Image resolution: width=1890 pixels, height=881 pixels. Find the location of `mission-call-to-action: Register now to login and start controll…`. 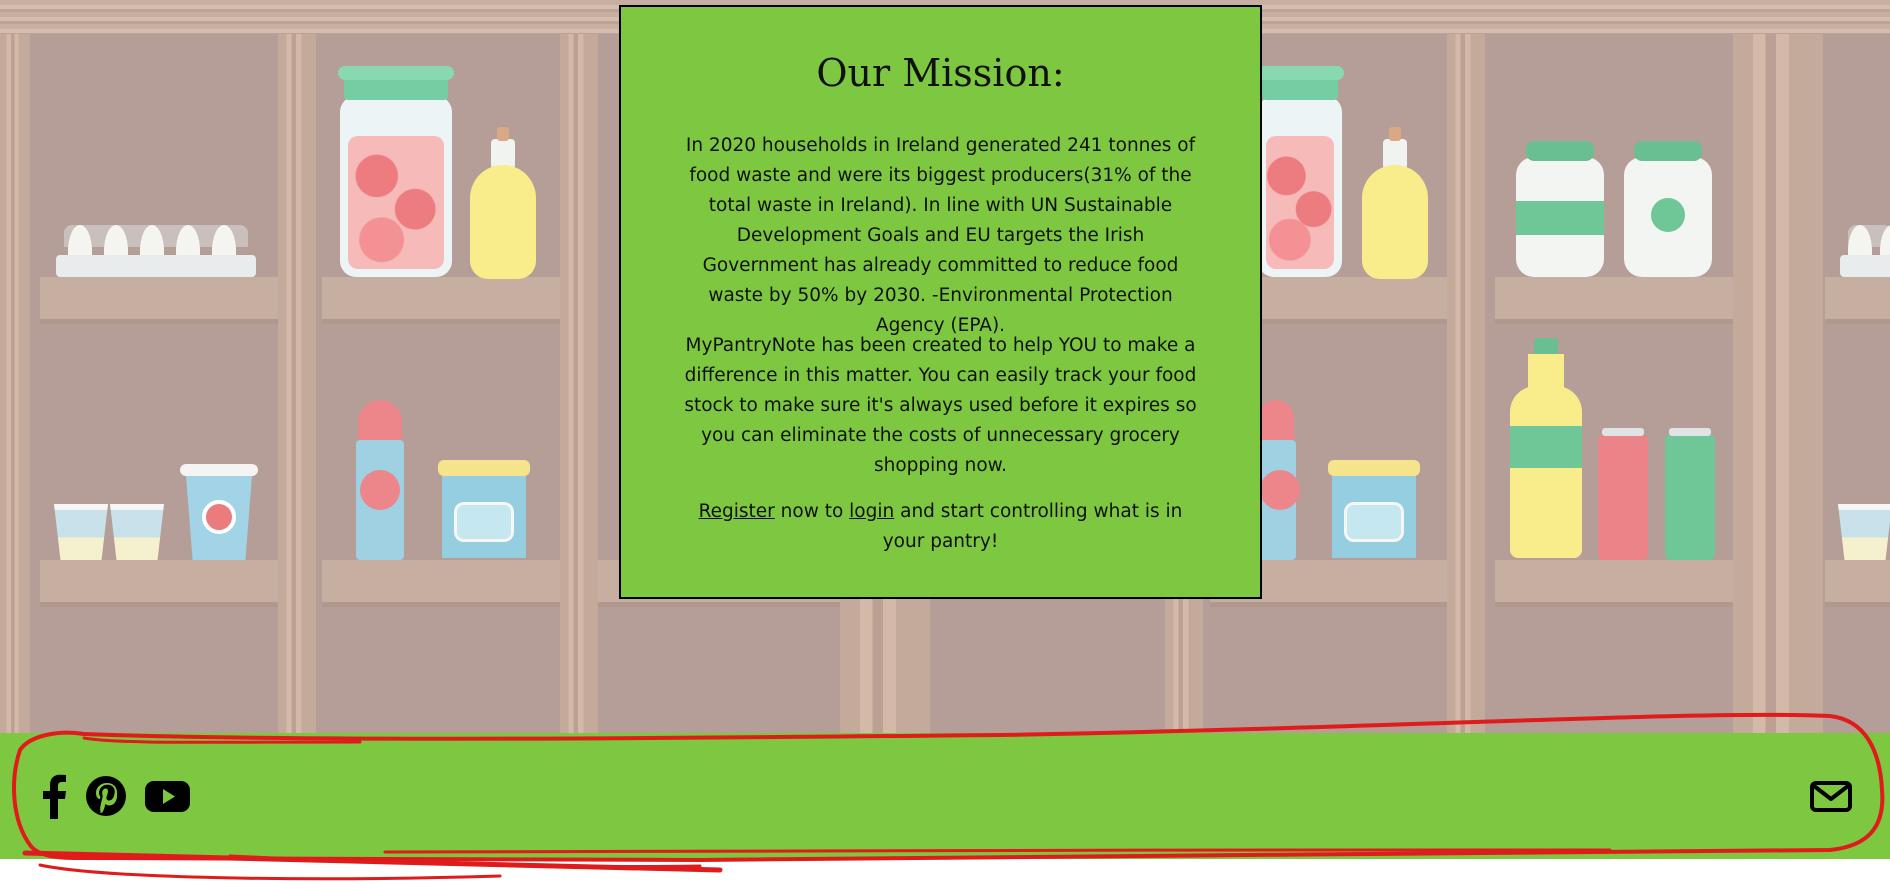

mission-call-to-action: Register now to login and start controll… is located at coordinates (940, 527).